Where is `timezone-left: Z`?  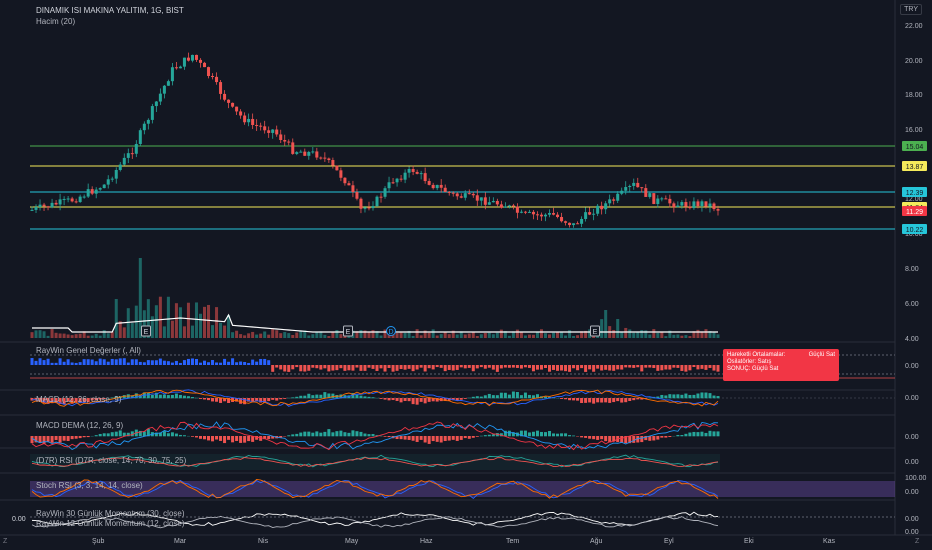
timezone-left: Z is located at coordinates (5, 541).